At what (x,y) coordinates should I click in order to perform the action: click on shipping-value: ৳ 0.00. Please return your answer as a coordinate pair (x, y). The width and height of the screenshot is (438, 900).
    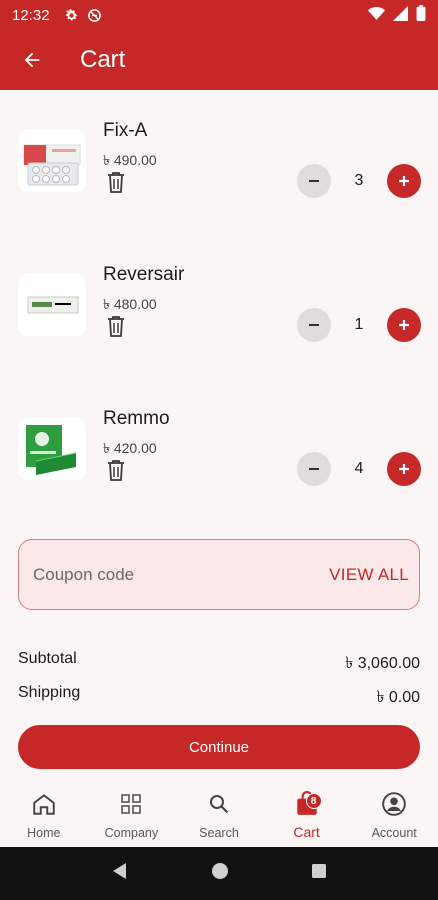
    Looking at the image, I should click on (398, 697).